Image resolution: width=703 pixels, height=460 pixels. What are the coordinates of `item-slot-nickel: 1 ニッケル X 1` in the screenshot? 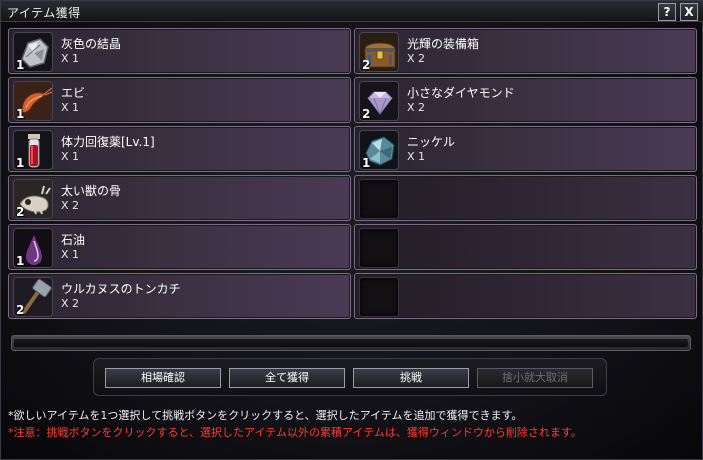 It's located at (525, 149).